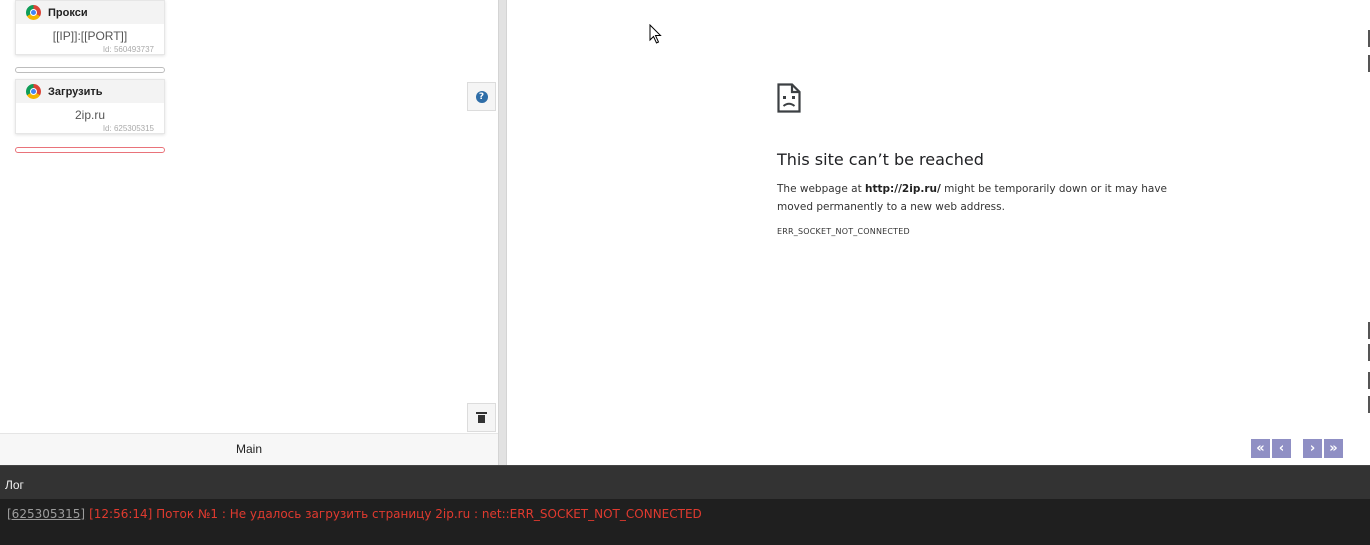 The image size is (1370, 545). I want to click on block-connector-failure, so click(90, 150).